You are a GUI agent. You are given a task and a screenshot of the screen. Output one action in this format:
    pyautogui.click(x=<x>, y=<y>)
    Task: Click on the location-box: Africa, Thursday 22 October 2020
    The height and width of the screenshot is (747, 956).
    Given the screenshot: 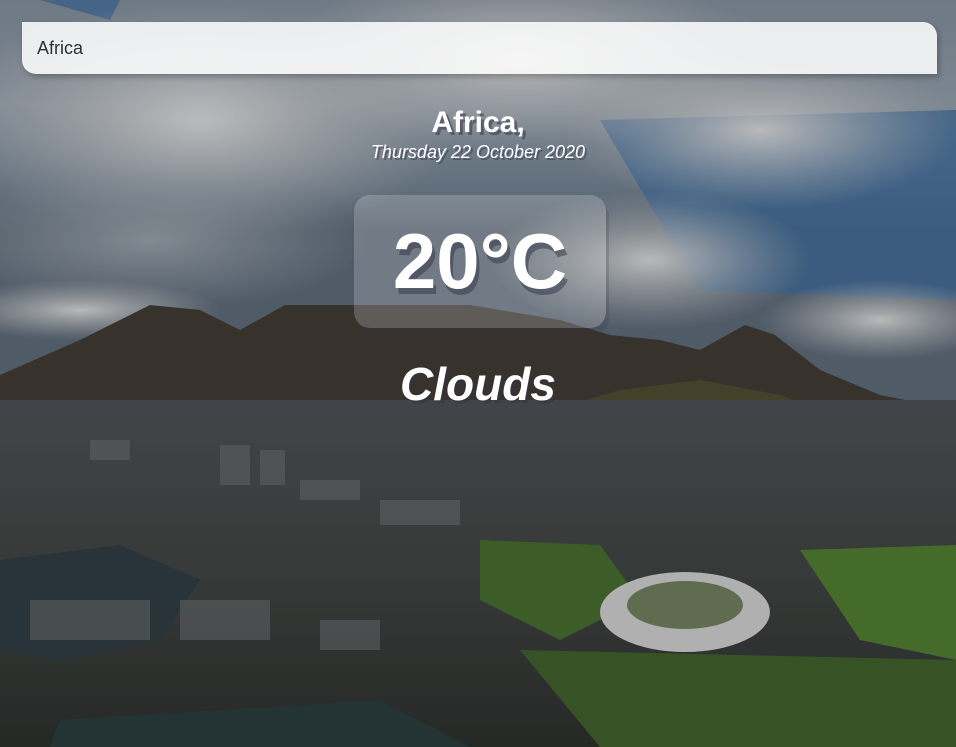 What is the action you would take?
    pyautogui.click(x=478, y=134)
    